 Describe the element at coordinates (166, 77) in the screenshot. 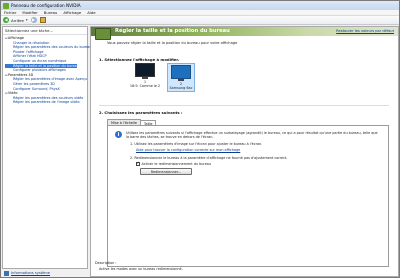

I see `monitor-selector: 1 16:9. Comme le 2 2 Samsung 6ac` at that location.